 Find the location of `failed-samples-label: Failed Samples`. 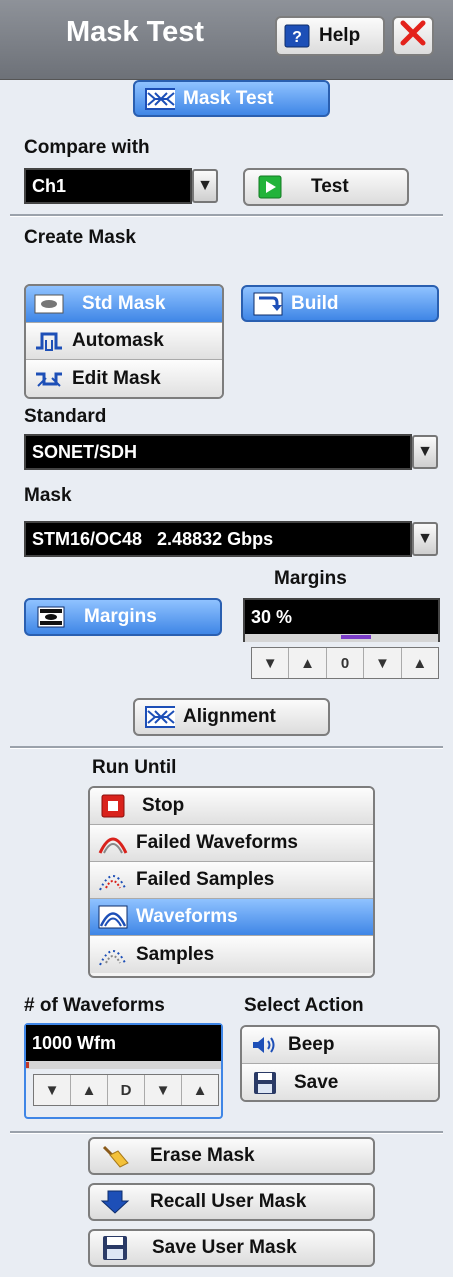

failed-samples-label: Failed Samples is located at coordinates (205, 879).